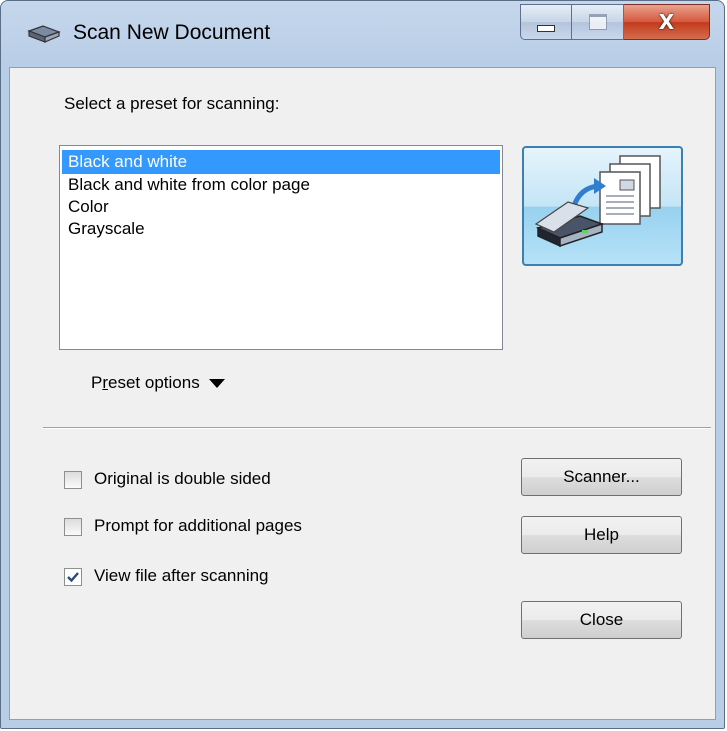 This screenshot has height=731, width=727. I want to click on scanner-icon, so click(597, 201).